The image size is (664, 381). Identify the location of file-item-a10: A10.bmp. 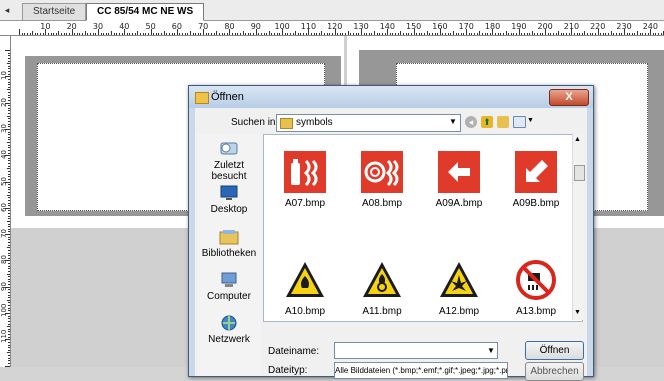
(305, 288).